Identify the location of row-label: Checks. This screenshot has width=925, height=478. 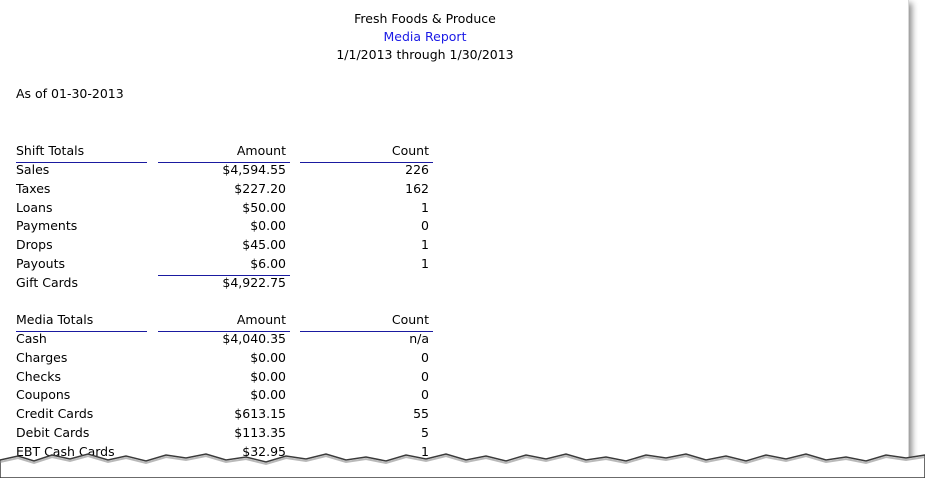
(38, 376).